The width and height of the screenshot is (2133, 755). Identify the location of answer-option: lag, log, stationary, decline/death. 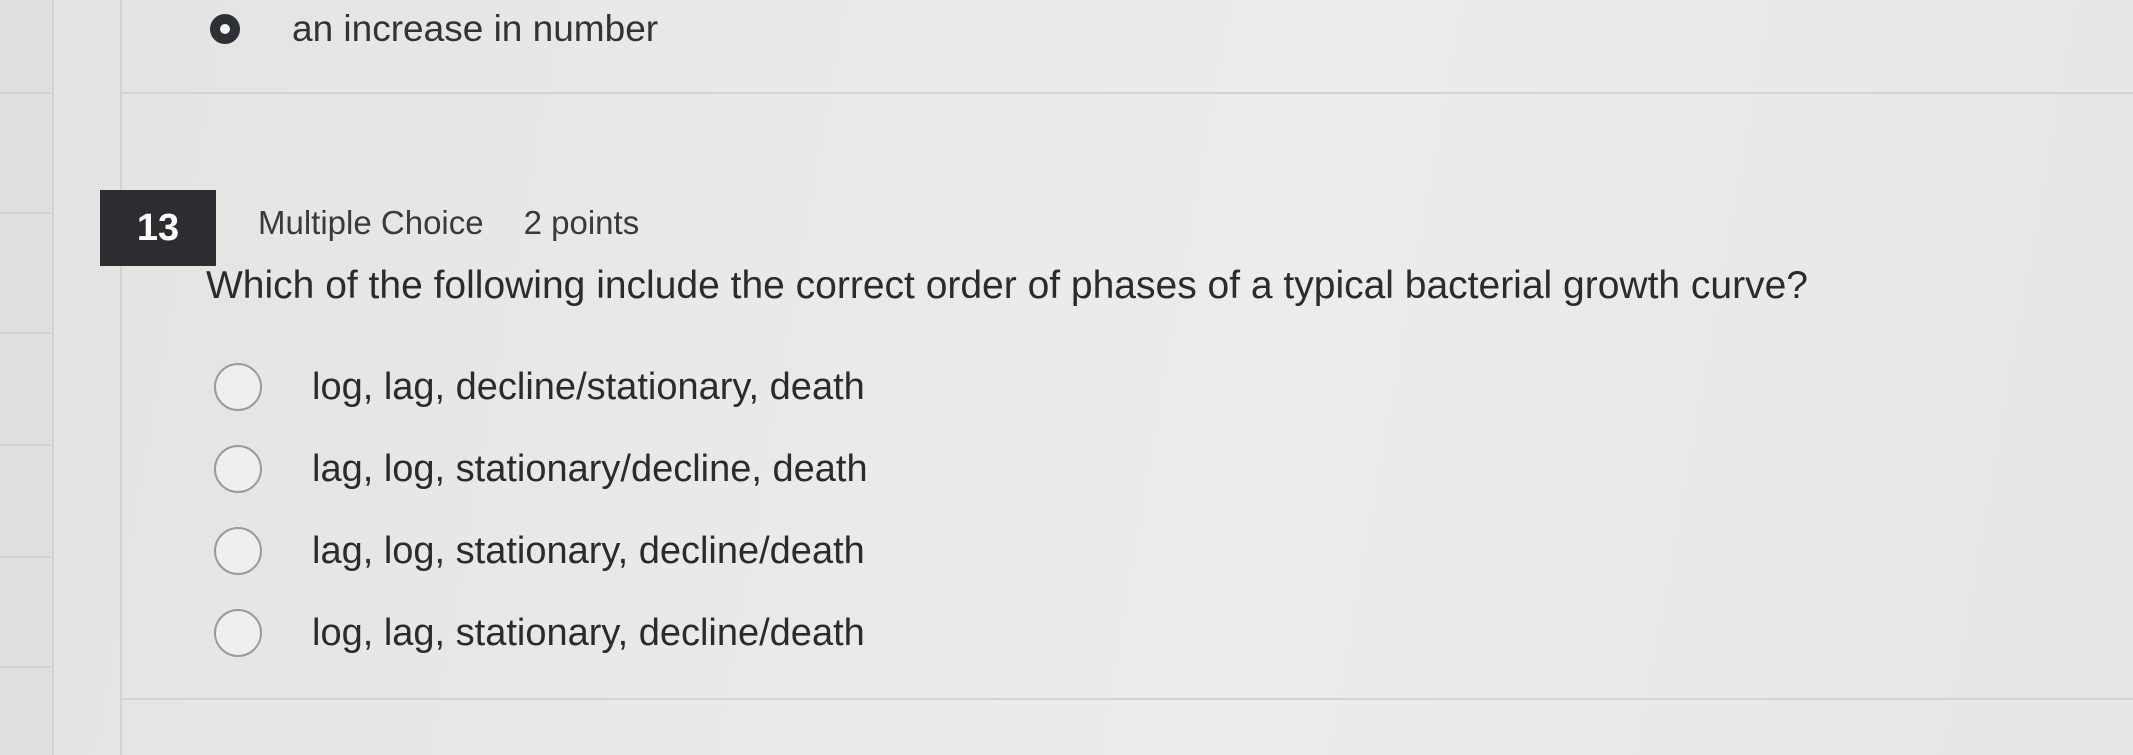
(541, 551).